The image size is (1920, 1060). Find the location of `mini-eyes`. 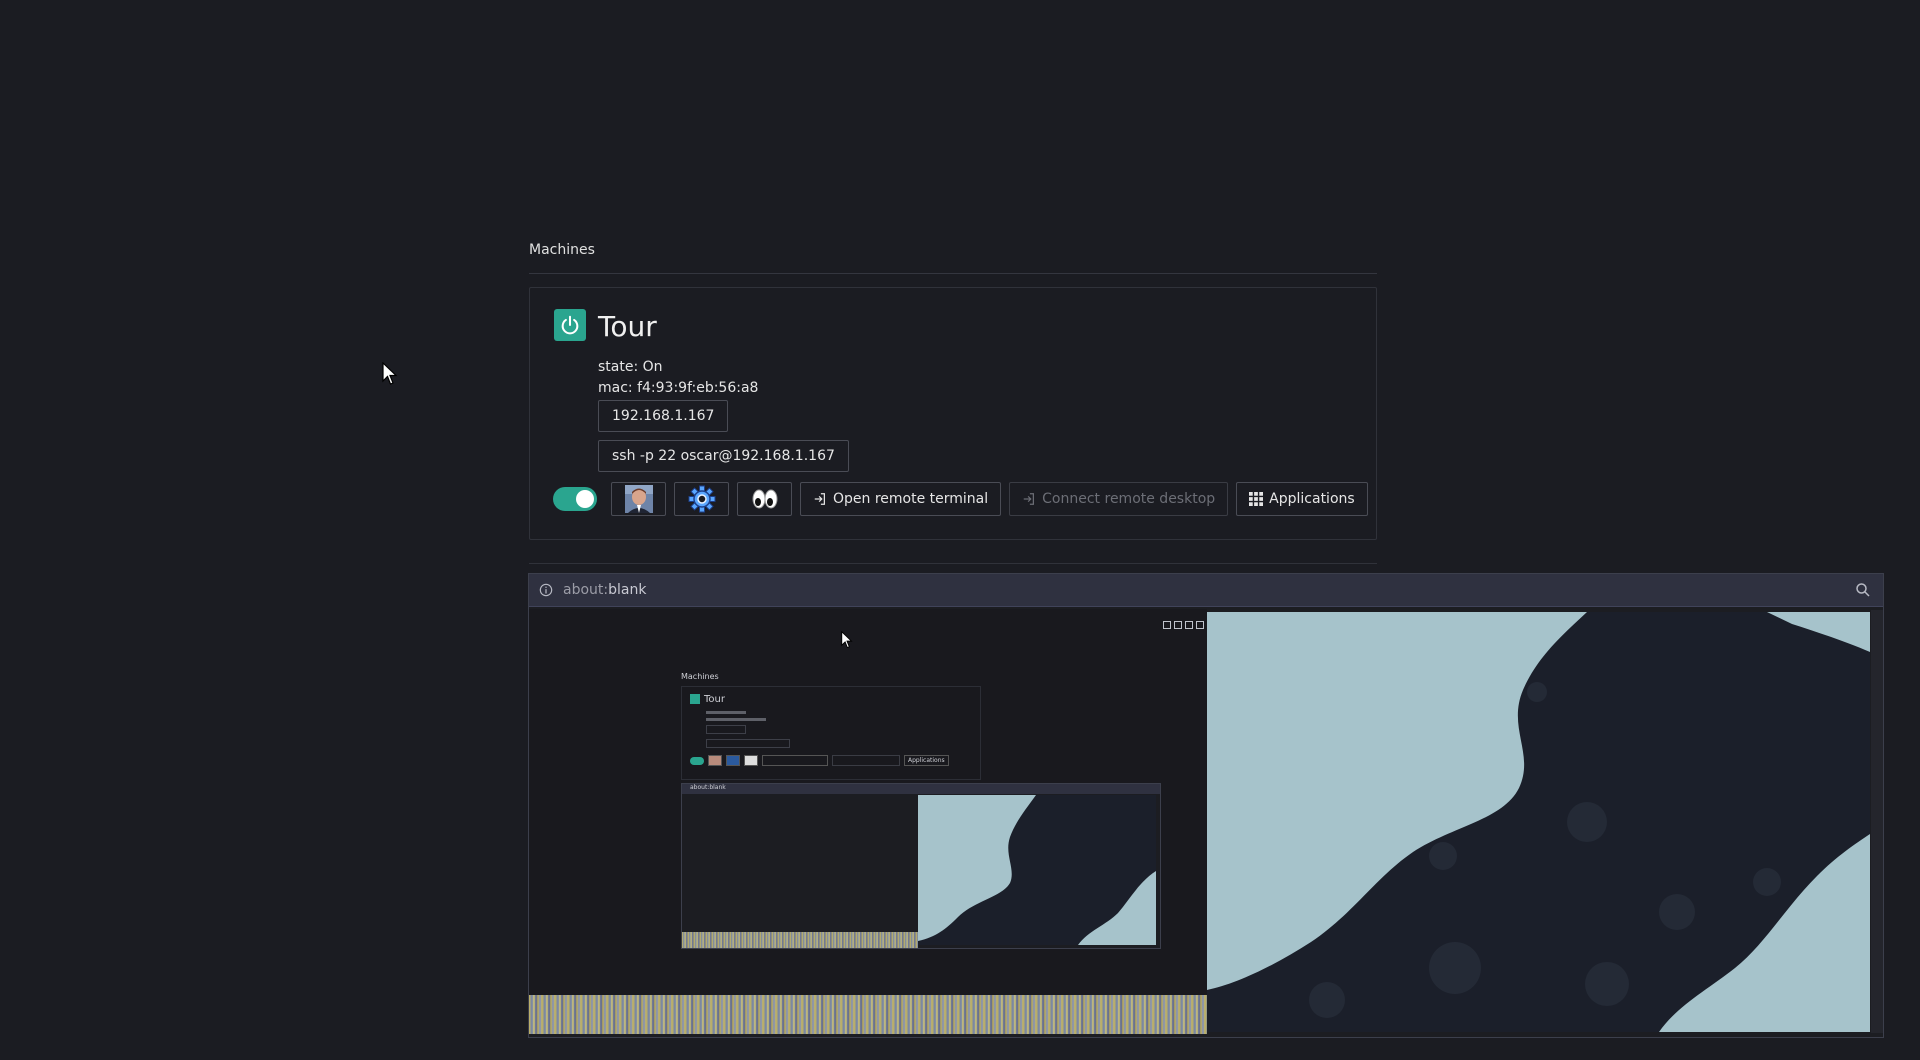

mini-eyes is located at coordinates (751, 760).